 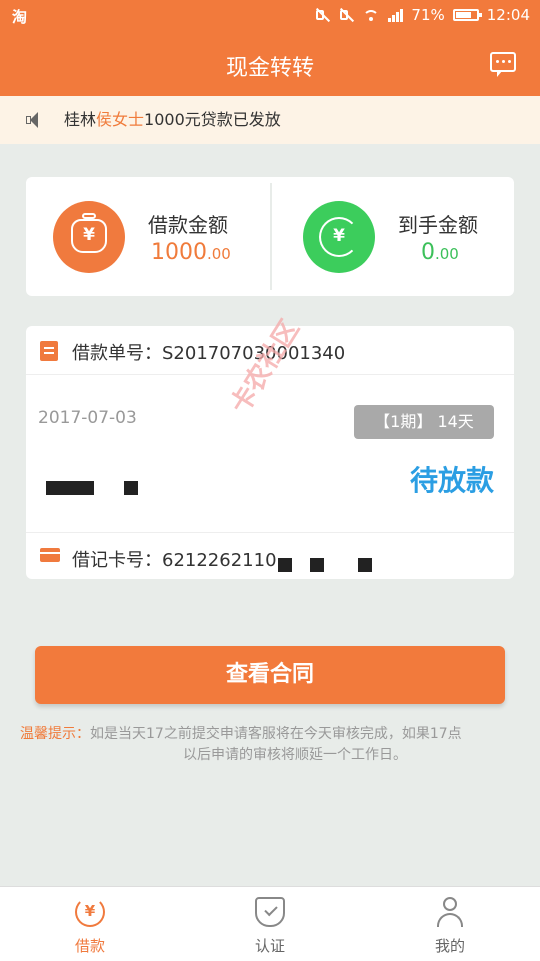 What do you see at coordinates (451, 480) in the screenshot?
I see `loan-status: 待放款` at bounding box center [451, 480].